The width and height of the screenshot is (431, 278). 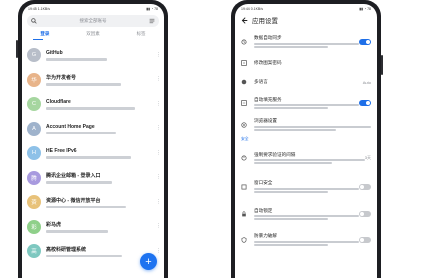 What do you see at coordinates (268, 38) in the screenshot?
I see `setting-title: 数据自动同步` at bounding box center [268, 38].